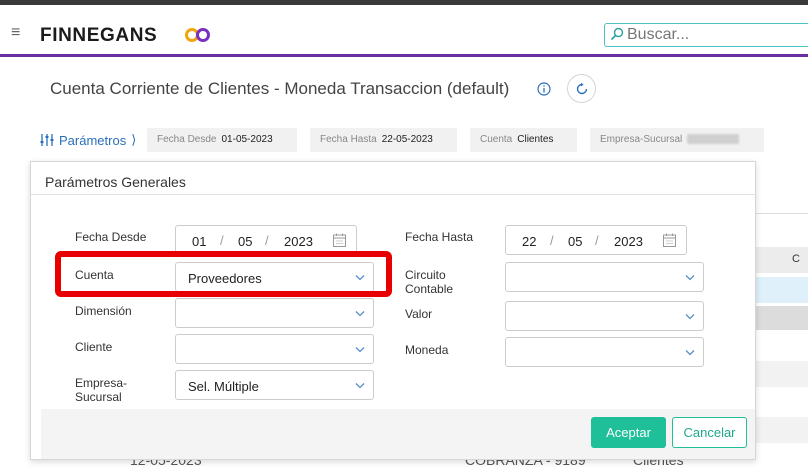  Describe the element at coordinates (713, 139) in the screenshot. I see `redacted-value` at that location.